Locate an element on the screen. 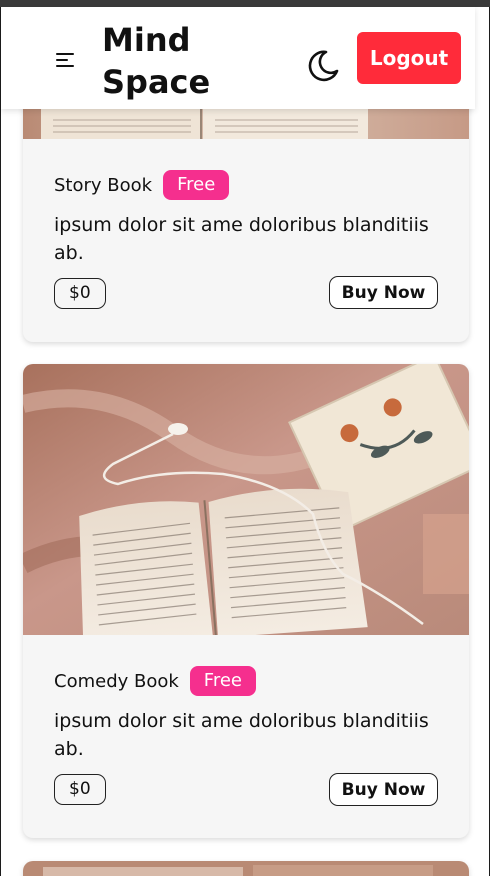 The width and height of the screenshot is (490, 876). browser-top-strip is located at coordinates (245, 3).